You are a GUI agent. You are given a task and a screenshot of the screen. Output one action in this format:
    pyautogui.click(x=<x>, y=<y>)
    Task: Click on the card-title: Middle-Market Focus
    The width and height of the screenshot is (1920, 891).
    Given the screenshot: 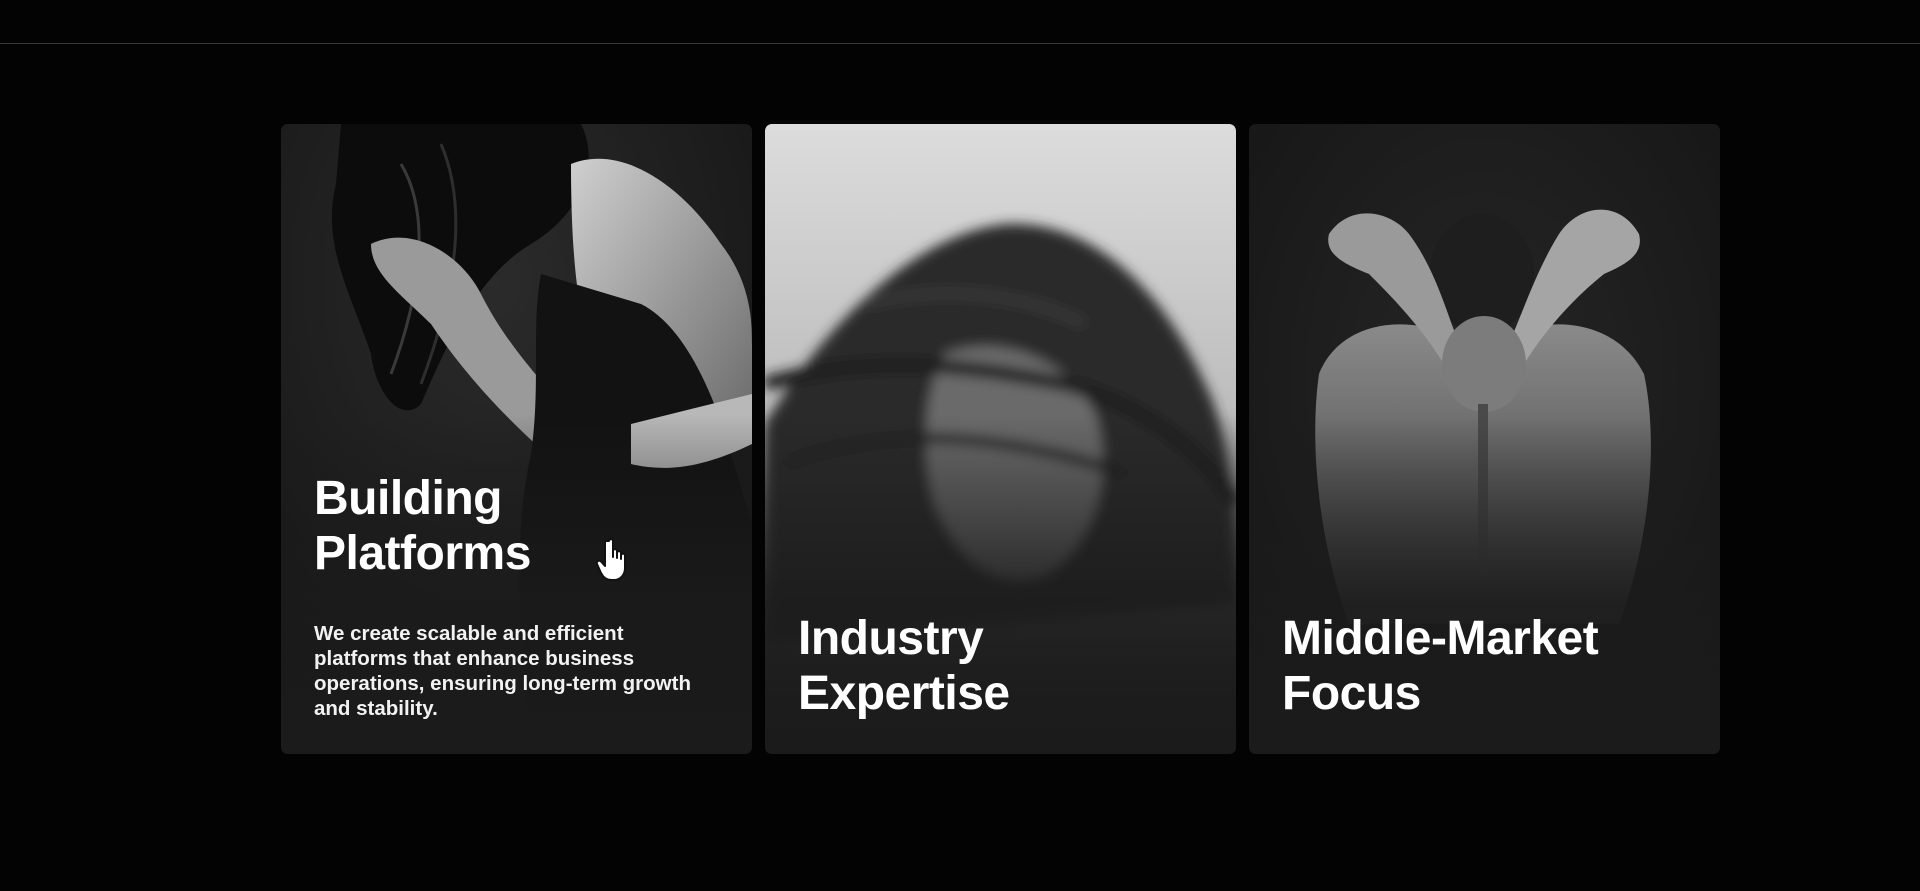 What is the action you would take?
    pyautogui.click(x=1440, y=666)
    